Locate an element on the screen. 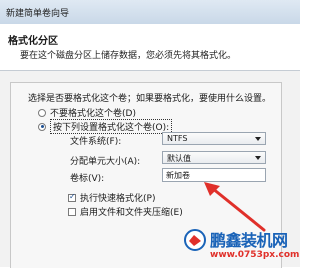  radio-no-format-label: 不要格式化这个卷(D) is located at coordinates (93, 114).